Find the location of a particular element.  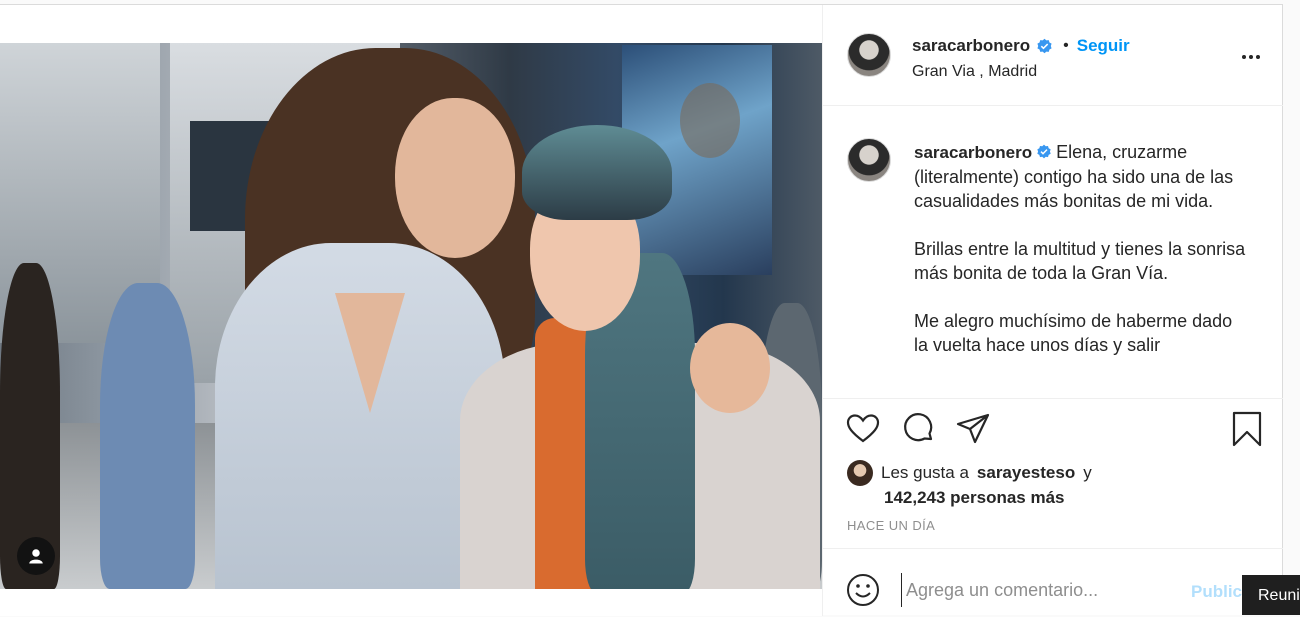

likes-prefix: Les gusta a is located at coordinates (925, 472).